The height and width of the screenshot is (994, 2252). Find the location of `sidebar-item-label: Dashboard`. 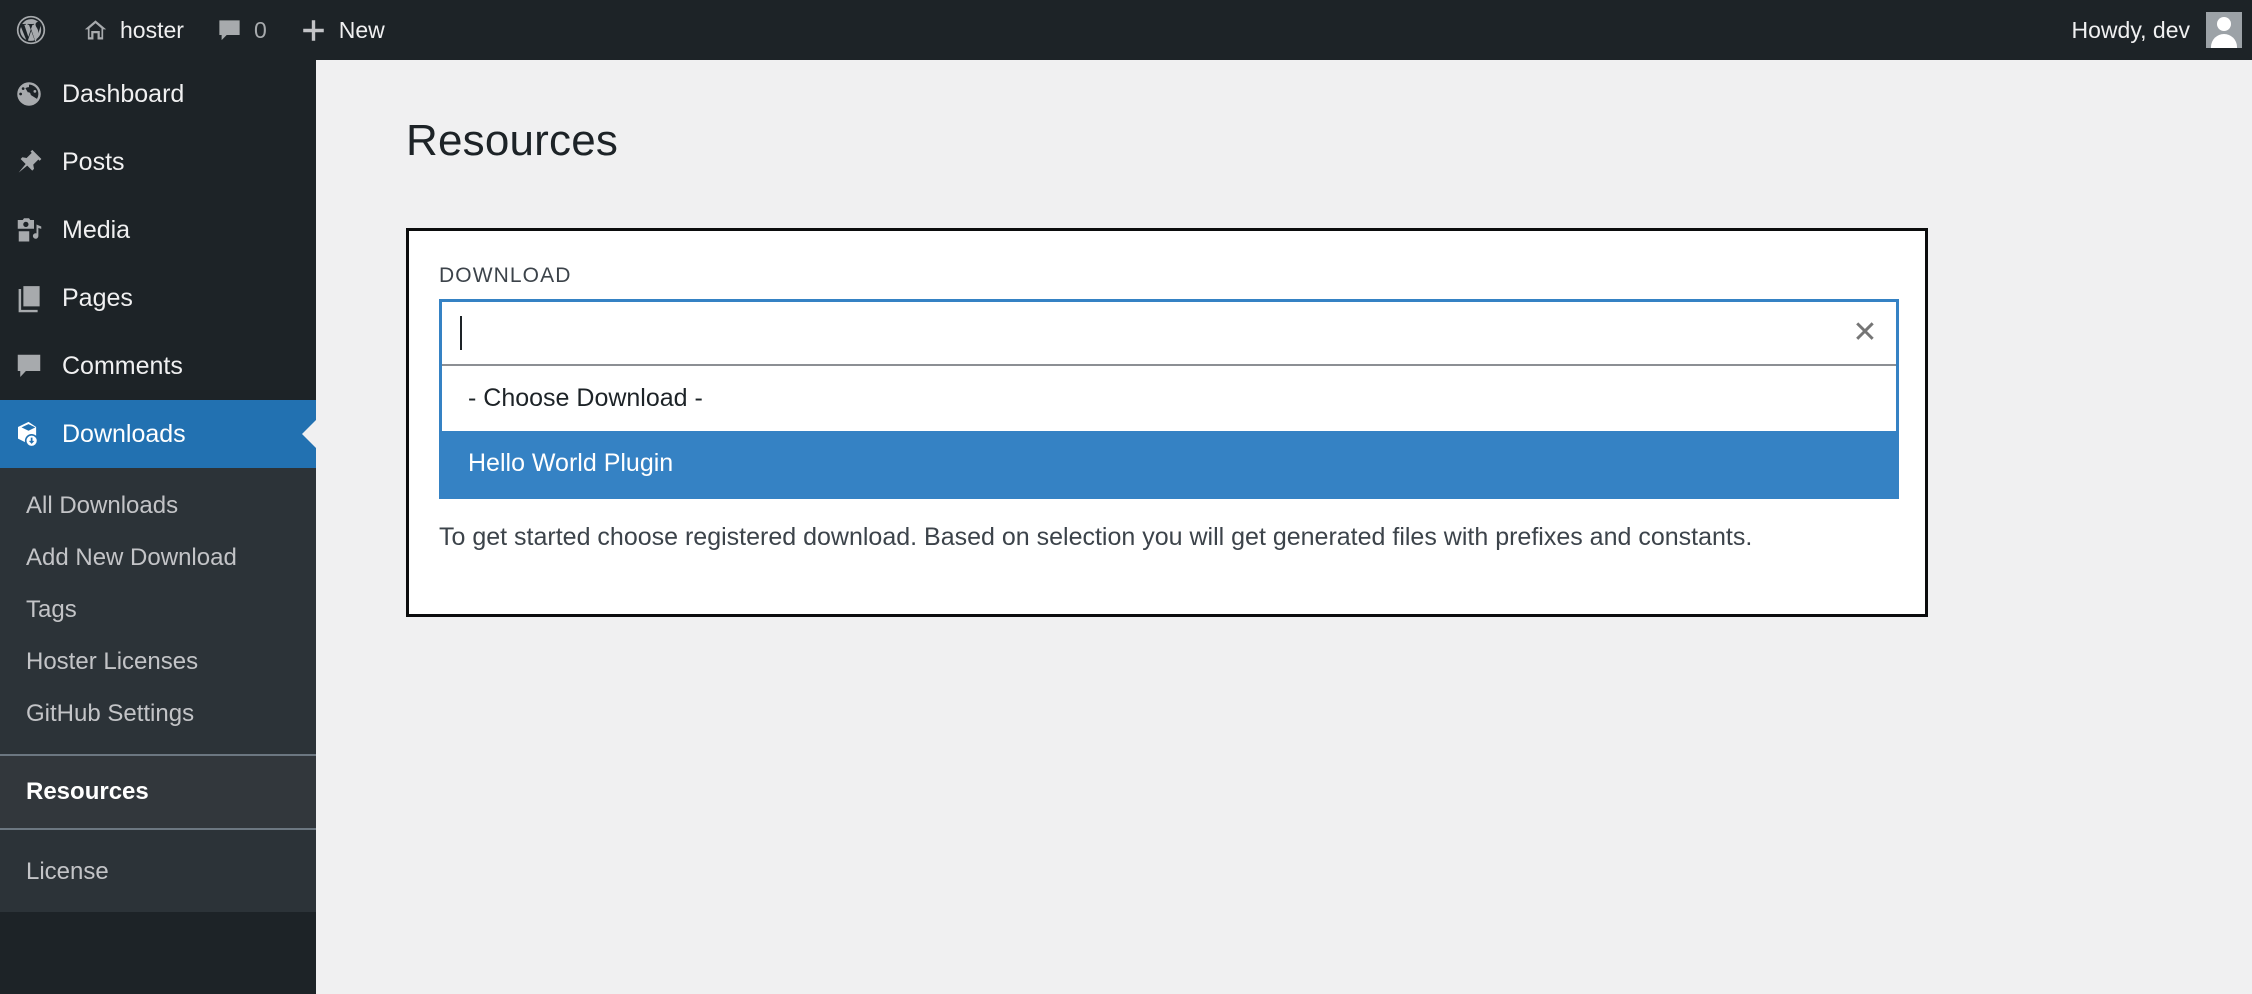

sidebar-item-label: Dashboard is located at coordinates (123, 93).